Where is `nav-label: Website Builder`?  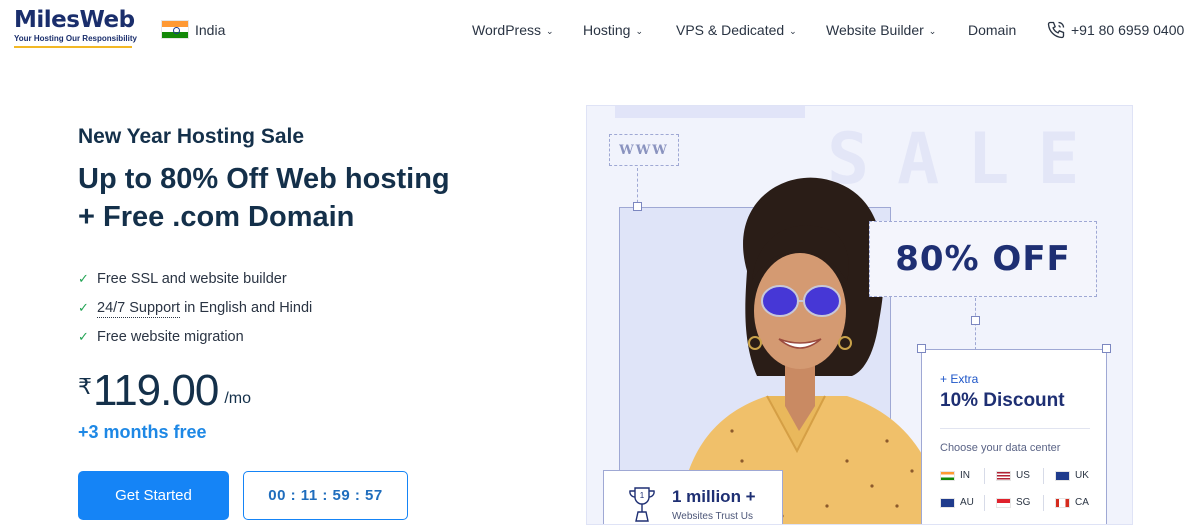
nav-label: Website Builder is located at coordinates (875, 30).